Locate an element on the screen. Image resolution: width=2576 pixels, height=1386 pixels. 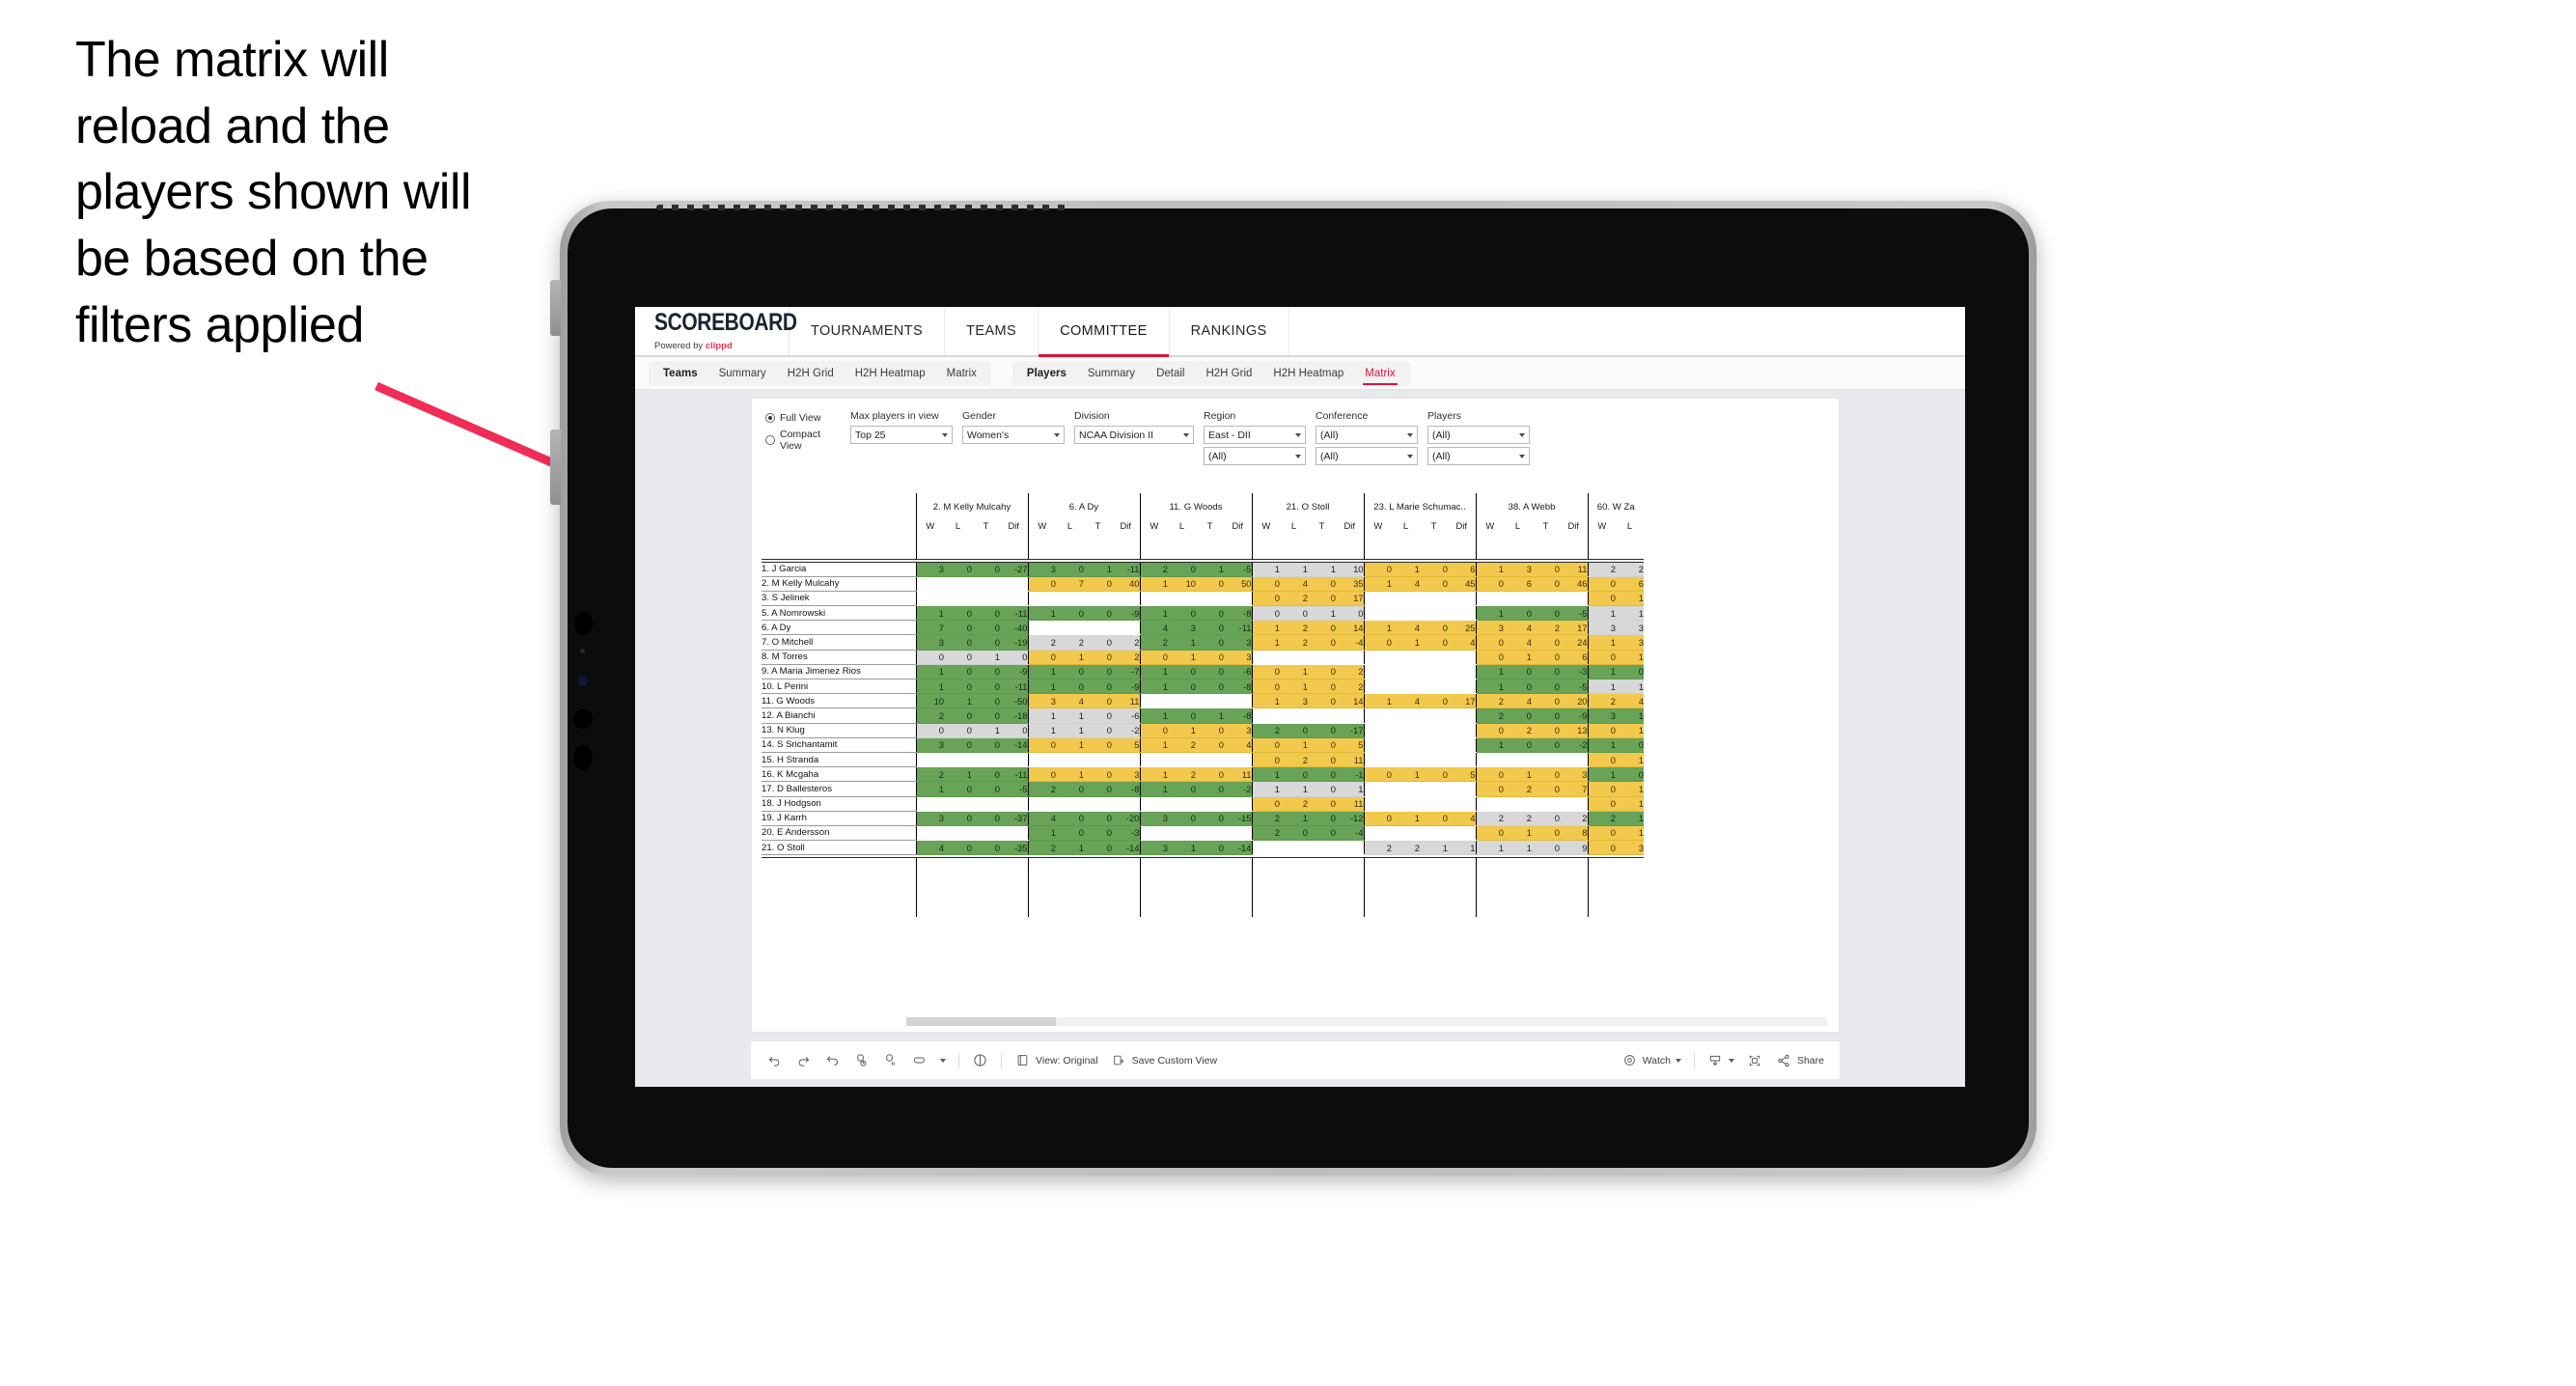
matrix-cell: 7 is located at coordinates (929, 628).